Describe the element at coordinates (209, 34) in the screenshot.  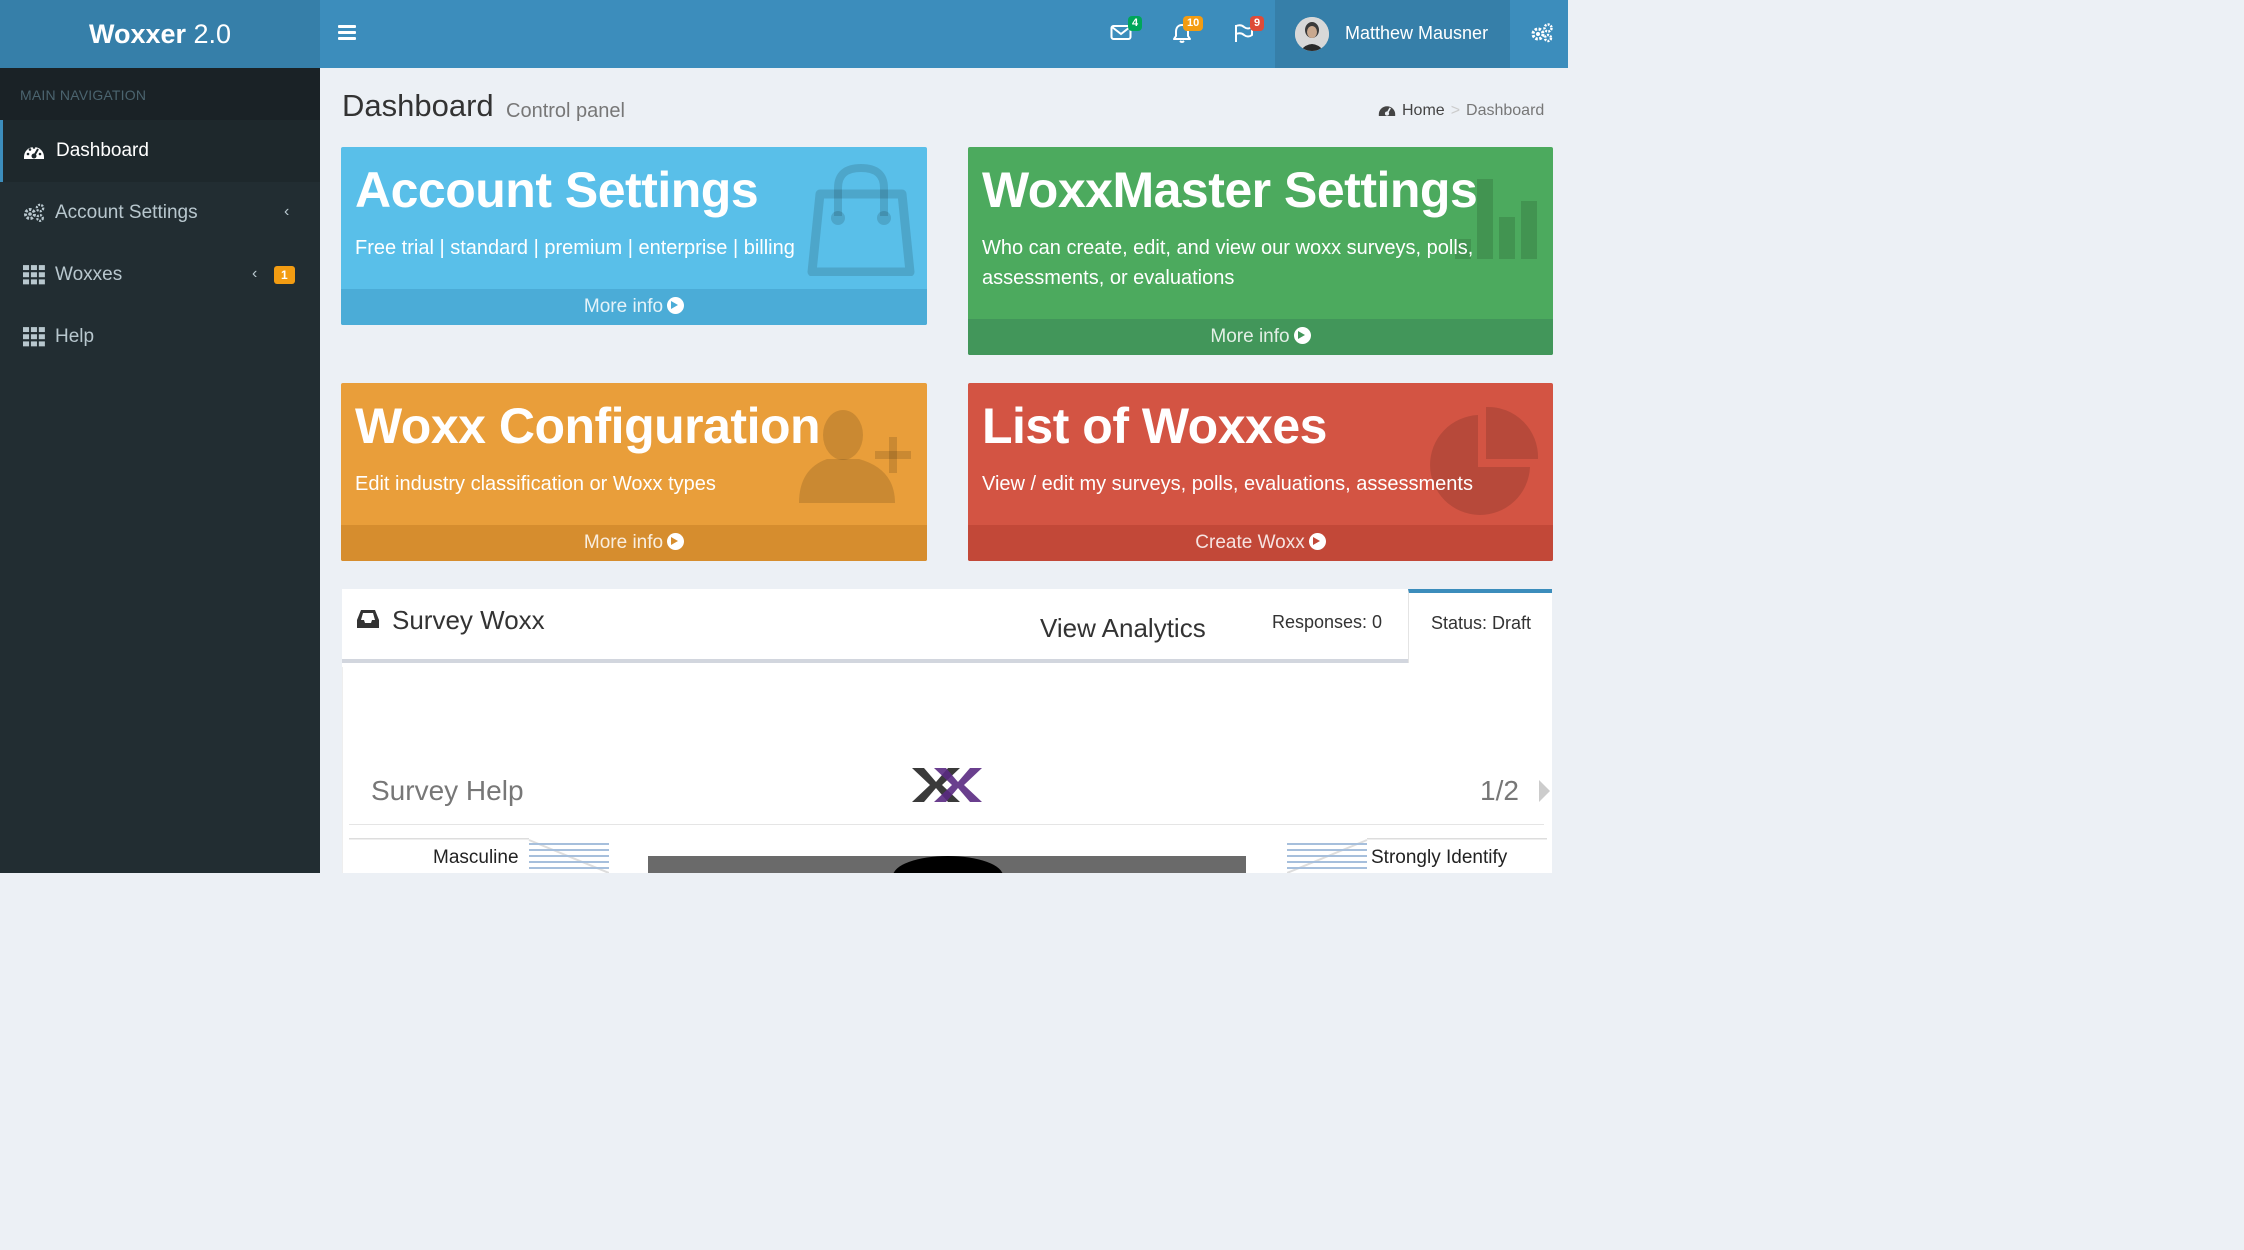
I see `logo-version: 2.0` at that location.